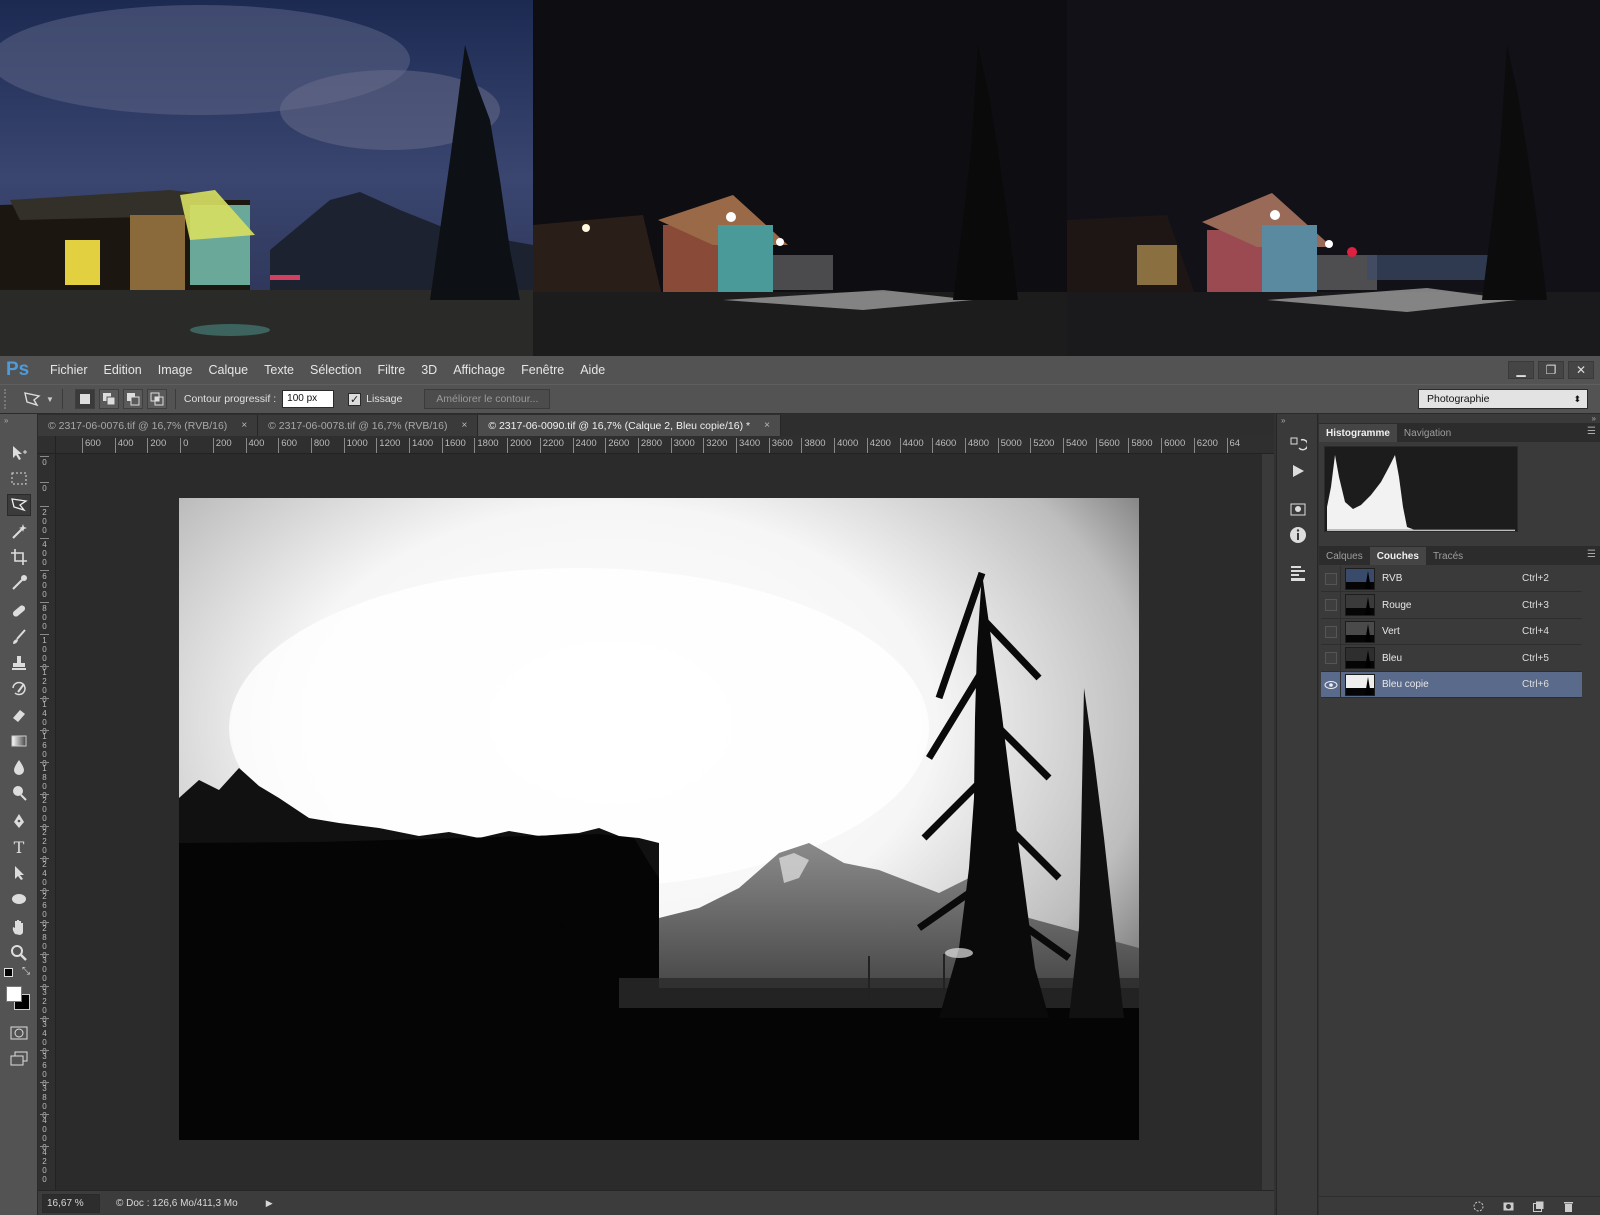  Describe the element at coordinates (335, 370) in the screenshot. I see `menu-selection: Sélection` at that location.